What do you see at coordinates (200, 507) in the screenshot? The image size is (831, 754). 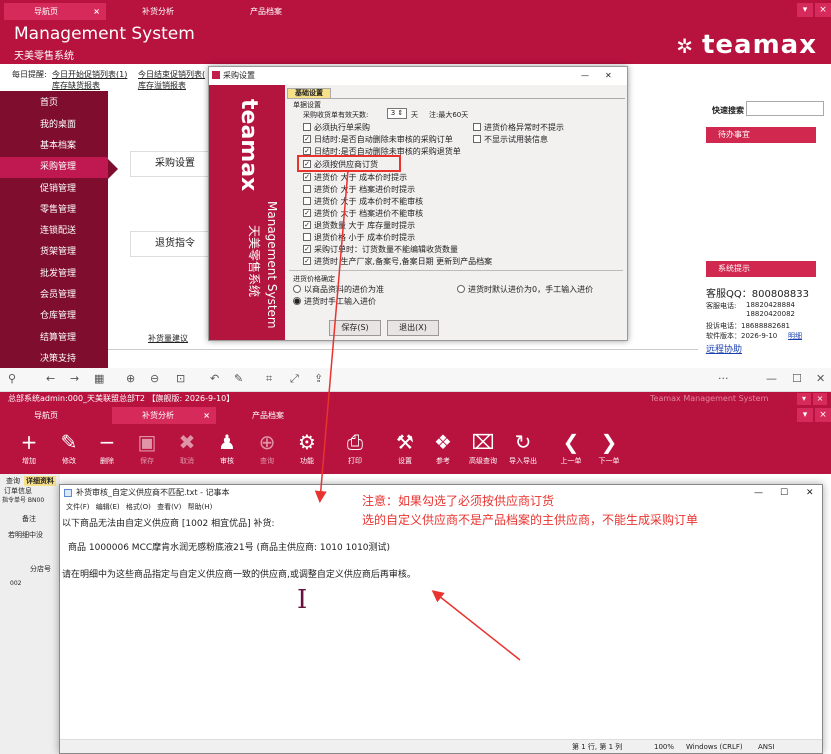 I see `menu-help: 帮助(H)` at bounding box center [200, 507].